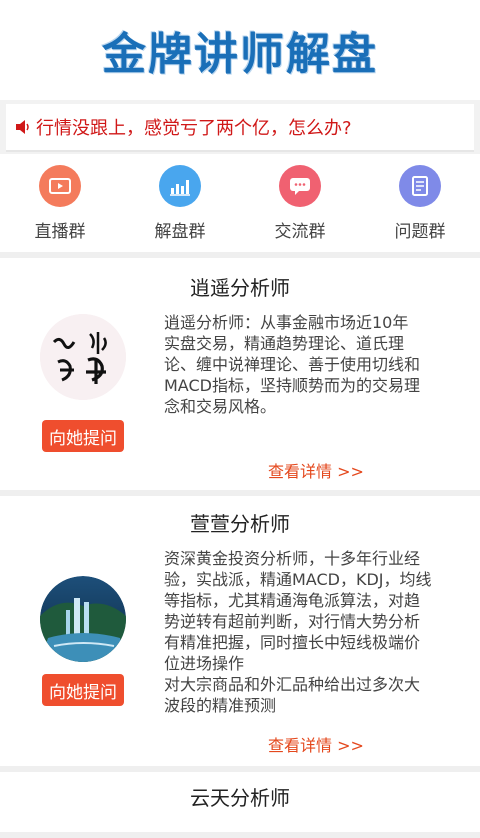  Describe the element at coordinates (240, 54) in the screenshot. I see `page-title: 金牌讲师解盘` at that location.